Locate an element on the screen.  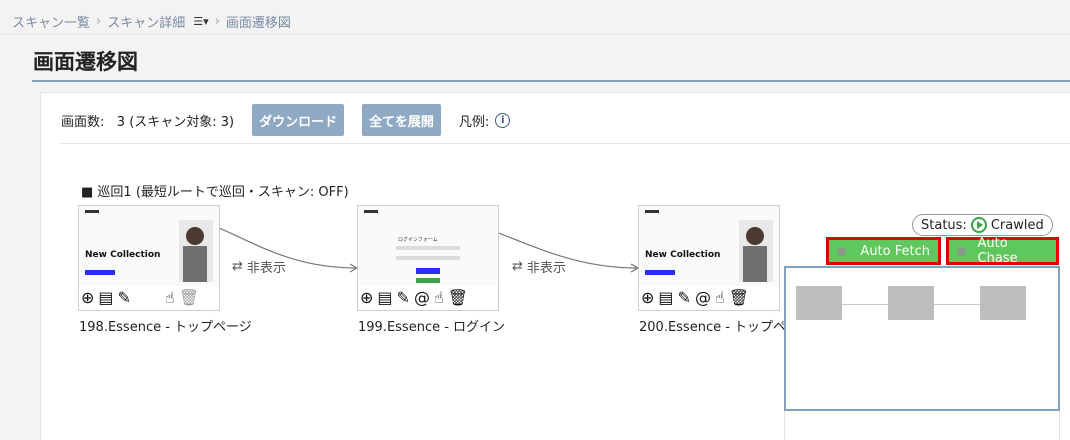
thumbnail-title: ログインフォーム is located at coordinates (418, 240).